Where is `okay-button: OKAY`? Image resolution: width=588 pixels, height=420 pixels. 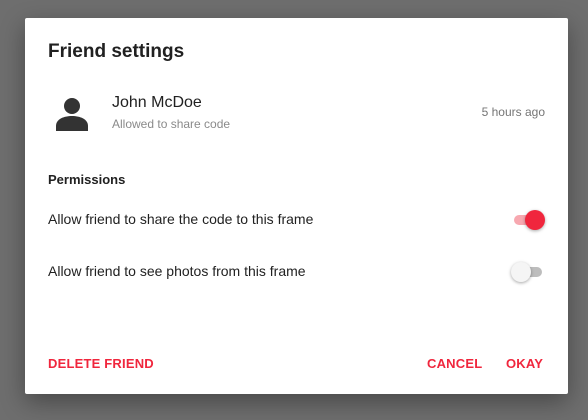
okay-button: OKAY is located at coordinates (524, 363).